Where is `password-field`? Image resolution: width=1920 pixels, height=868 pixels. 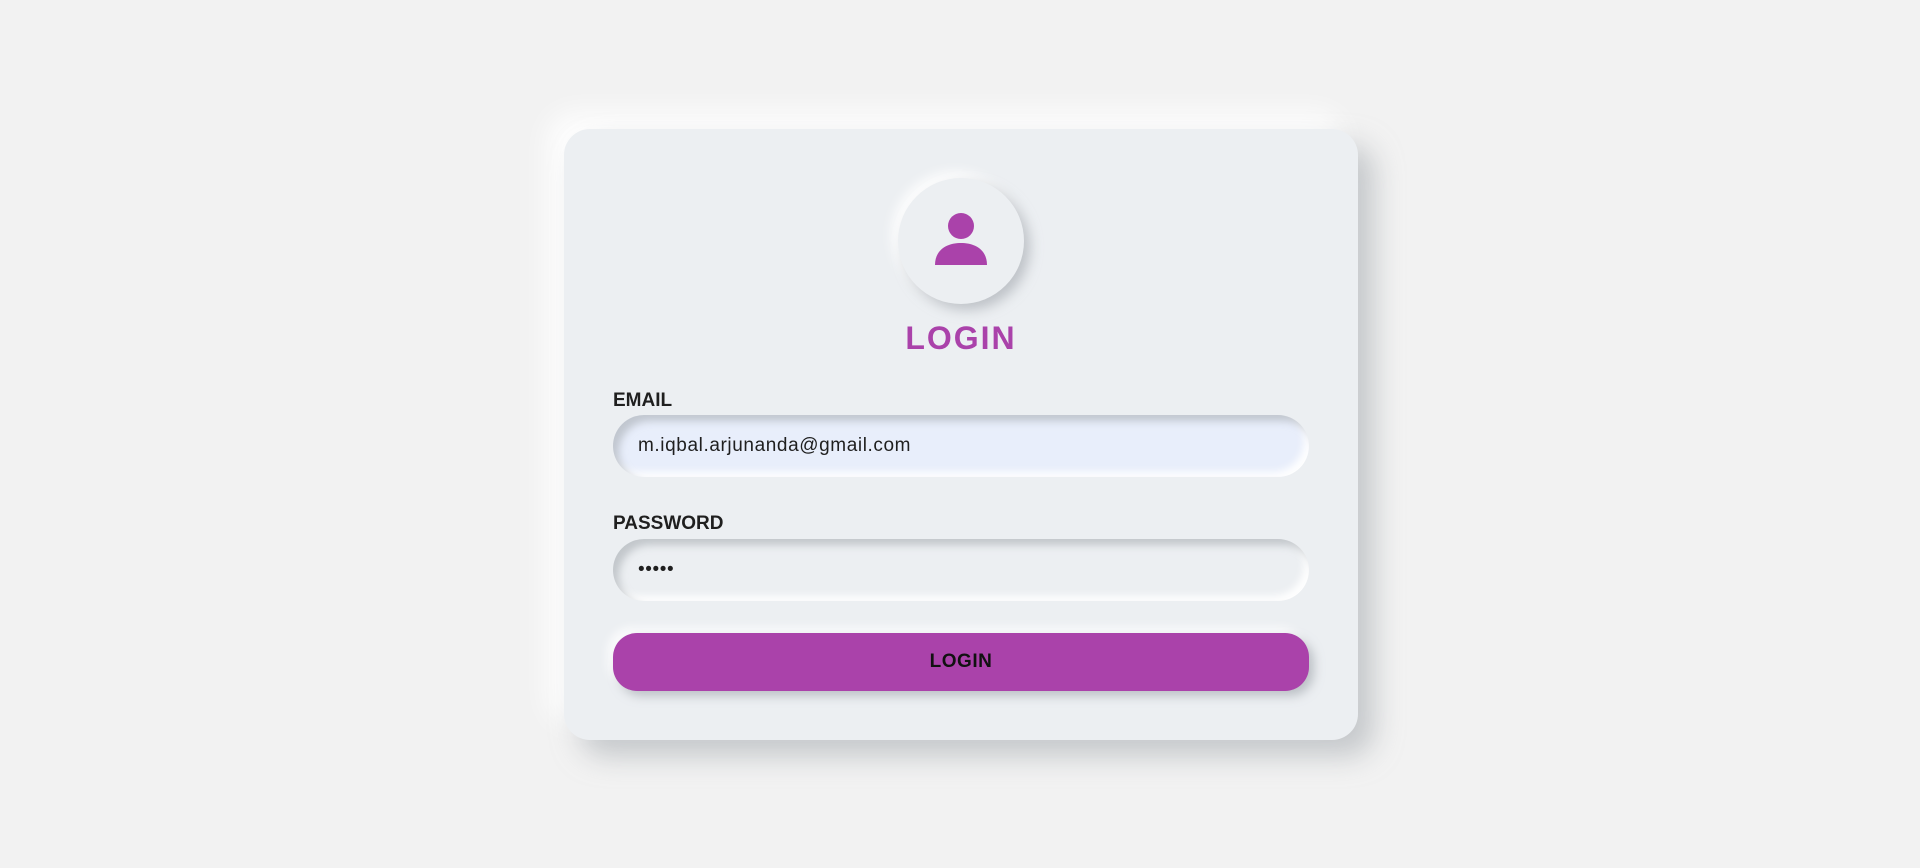
password-field is located at coordinates (961, 570).